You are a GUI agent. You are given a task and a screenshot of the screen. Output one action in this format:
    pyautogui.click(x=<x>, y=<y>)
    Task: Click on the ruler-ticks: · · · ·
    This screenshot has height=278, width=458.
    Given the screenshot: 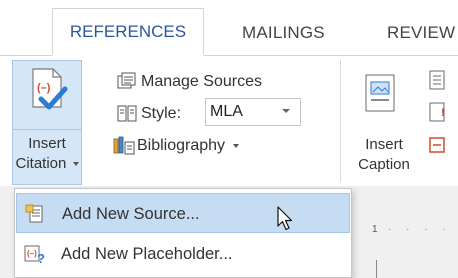 What is the action you would take?
    pyautogui.click(x=420, y=229)
    